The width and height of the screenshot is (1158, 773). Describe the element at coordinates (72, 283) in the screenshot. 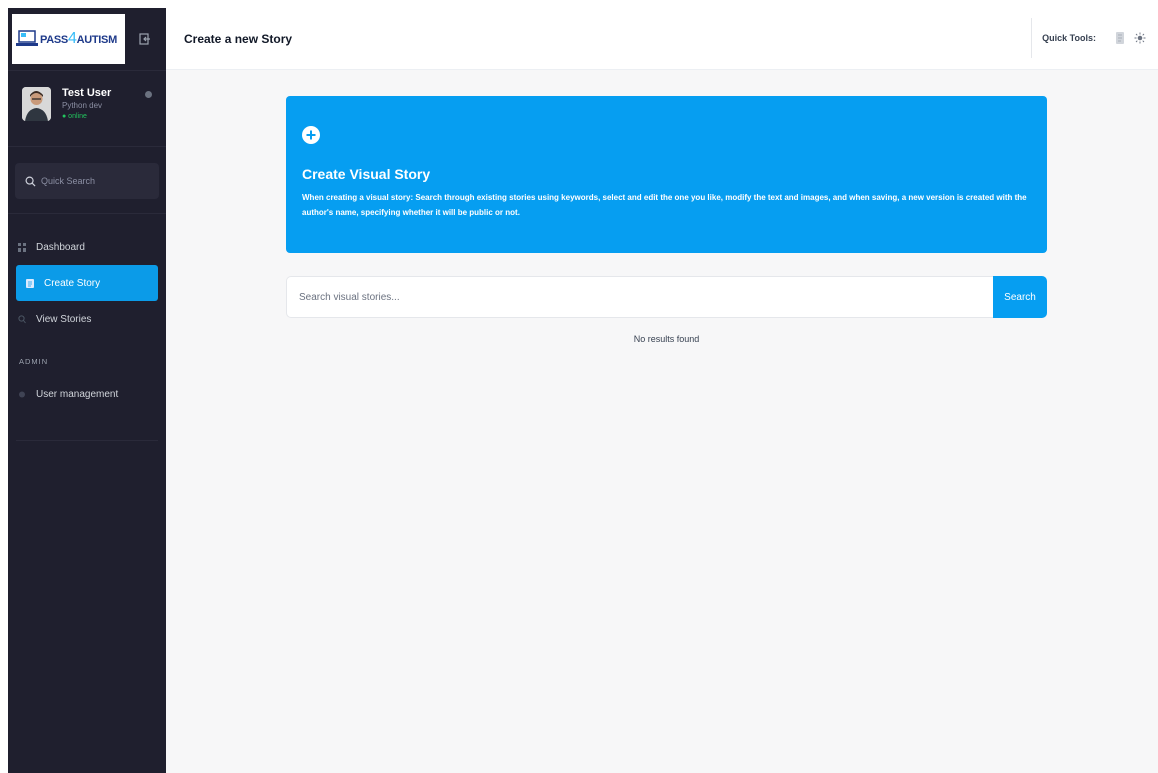

I see `sidebar-item-label: Create Story` at that location.